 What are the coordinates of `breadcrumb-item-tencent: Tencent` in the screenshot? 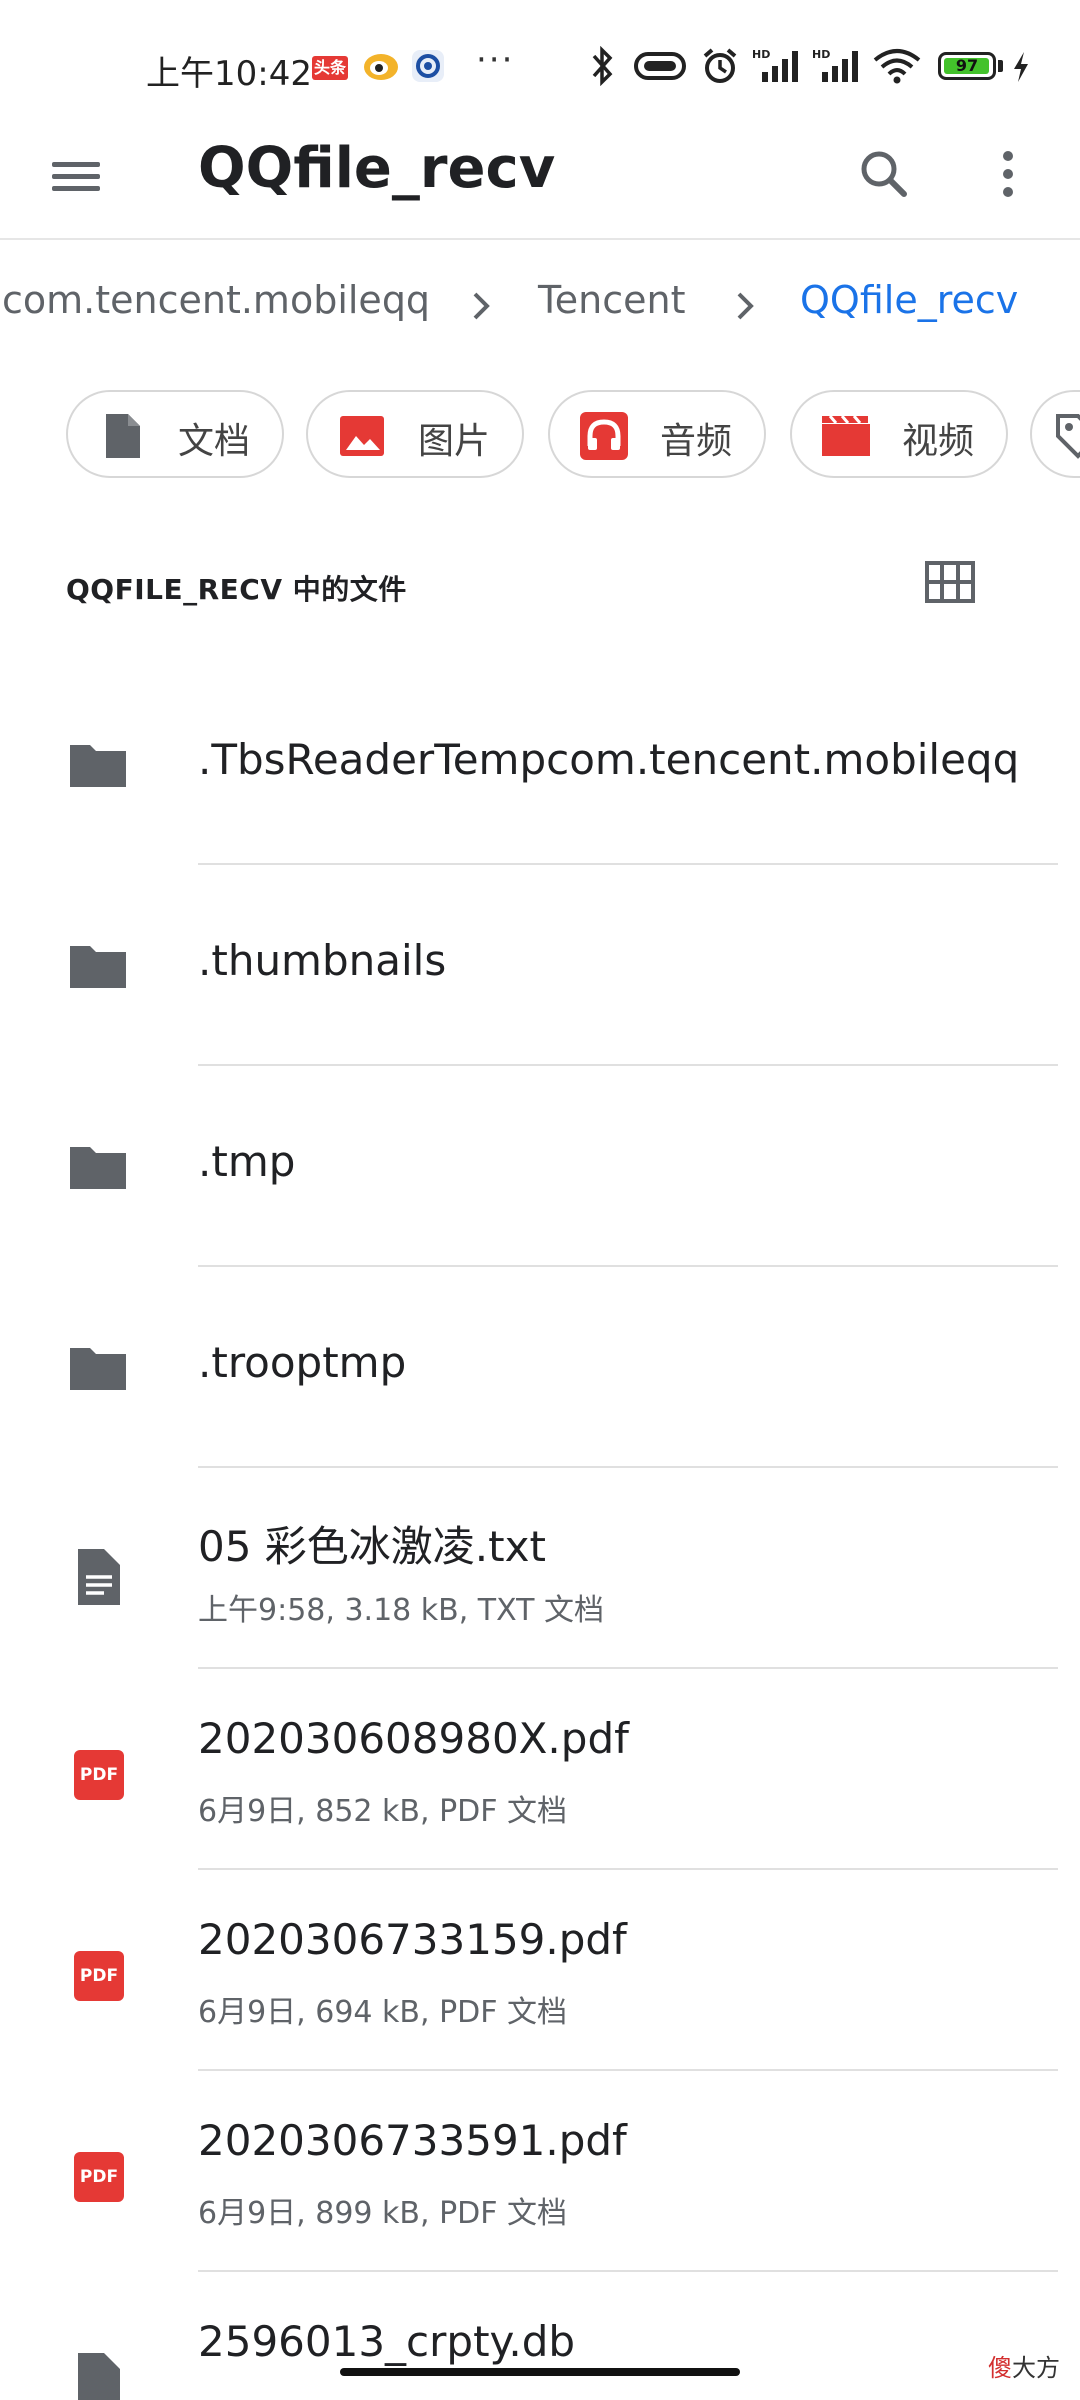 It's located at (611, 300).